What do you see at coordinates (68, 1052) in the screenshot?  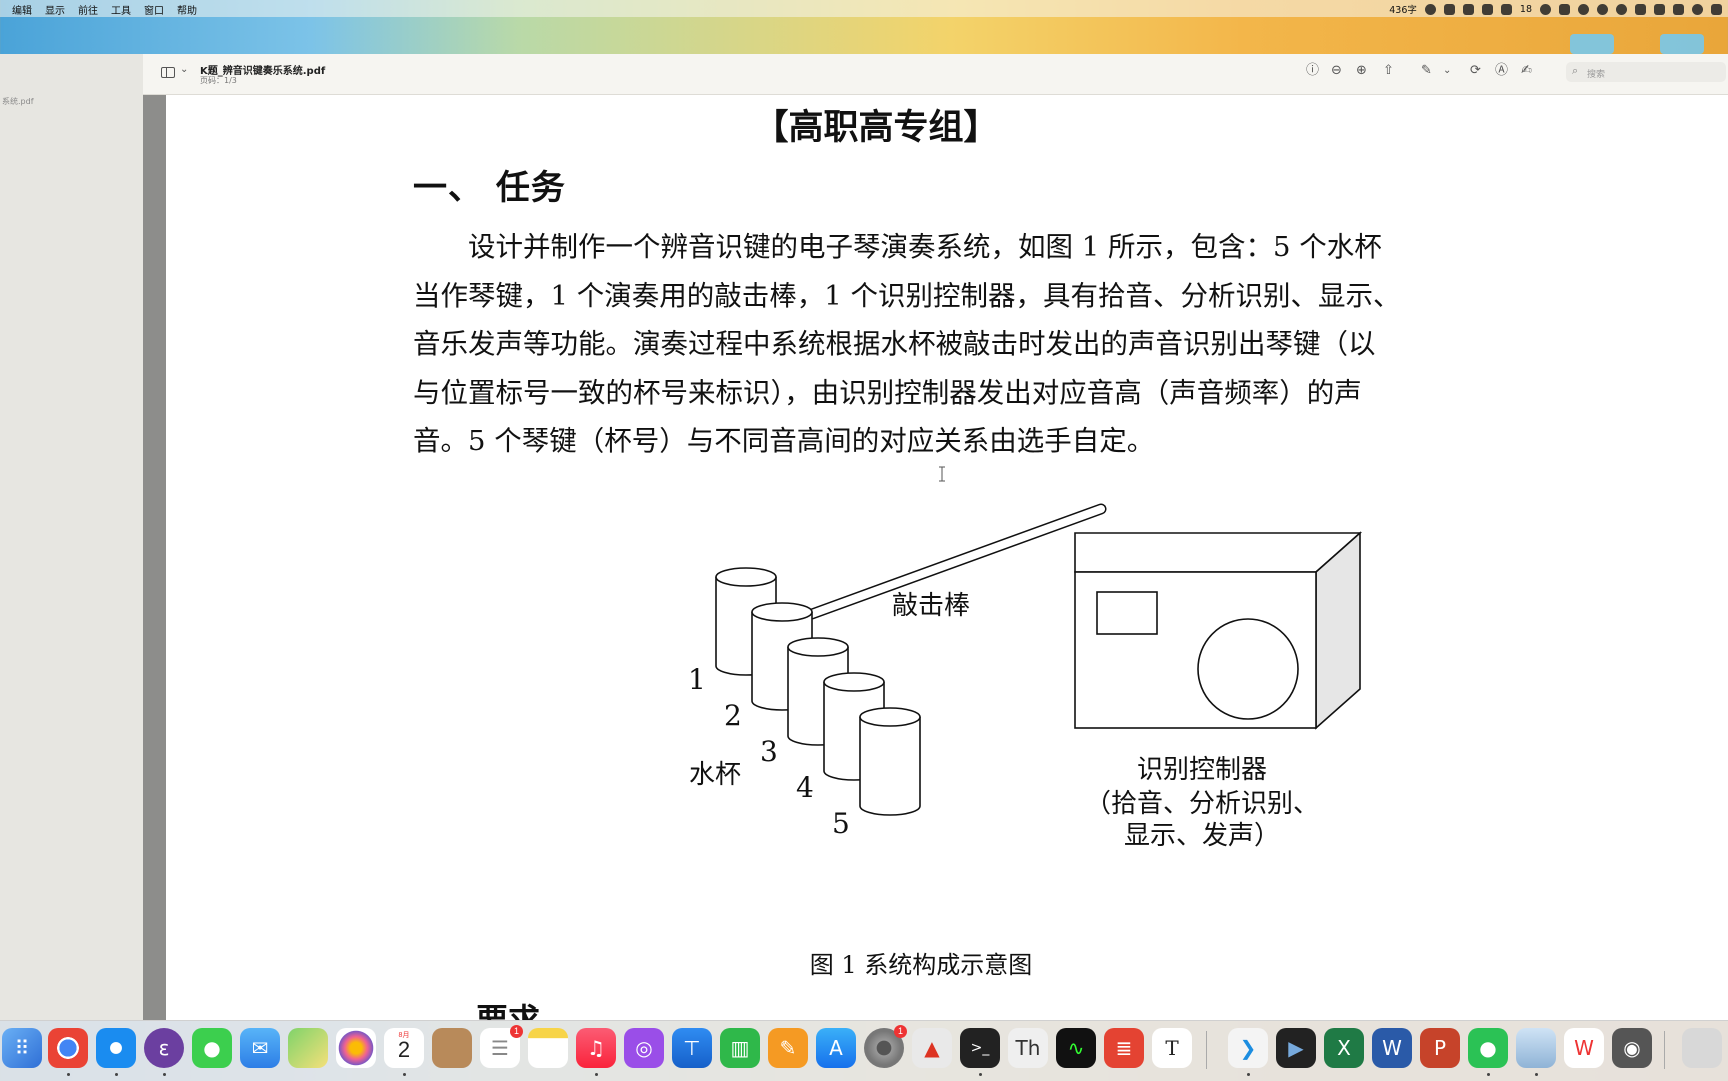 I see `chrome-icon` at bounding box center [68, 1052].